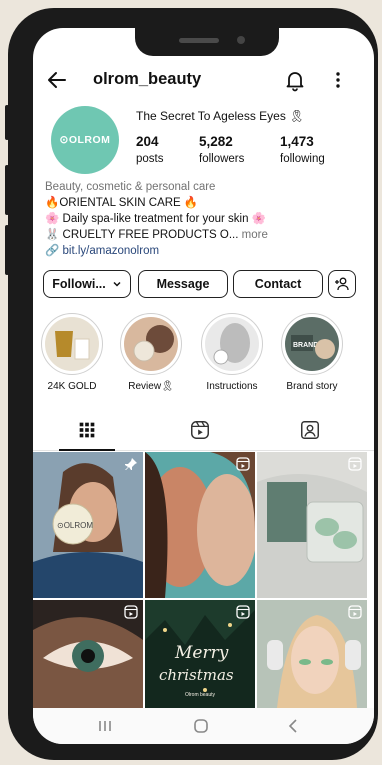  I want to click on post-tile: Merry christmas Olrom beauty, so click(200, 654).